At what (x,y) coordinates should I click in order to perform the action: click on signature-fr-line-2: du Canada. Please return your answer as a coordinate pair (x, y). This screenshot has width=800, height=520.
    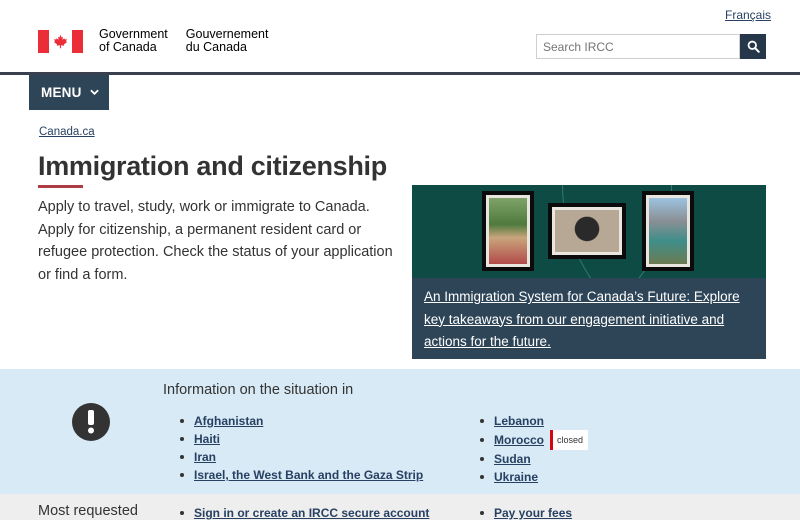
    Looking at the image, I should click on (216, 47).